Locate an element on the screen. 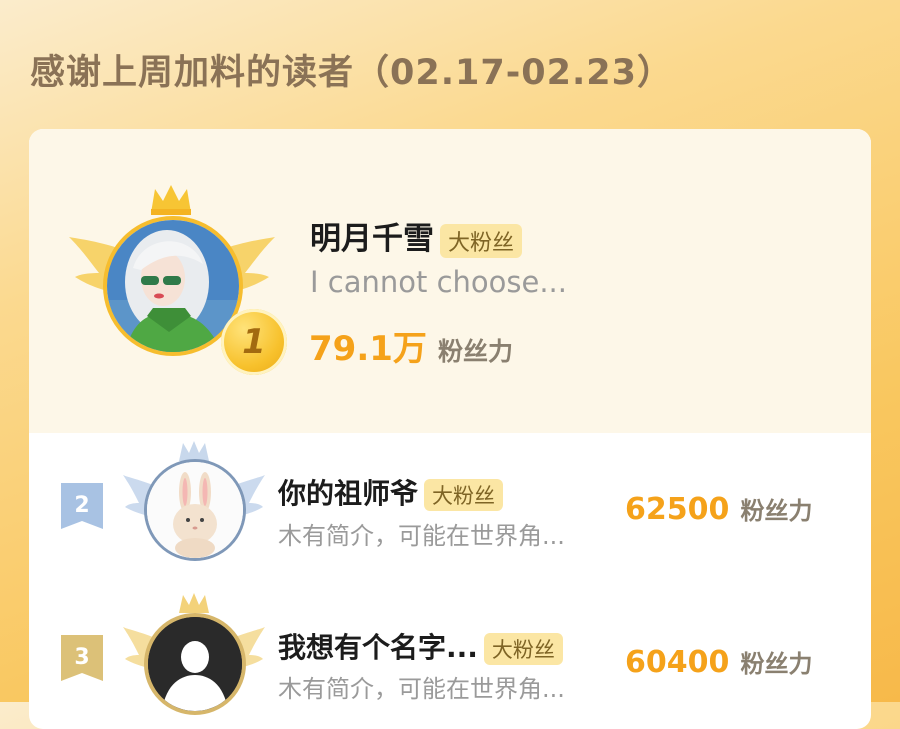  reader-name-row: 你的祖师爷 大粉丝 is located at coordinates (391, 492).